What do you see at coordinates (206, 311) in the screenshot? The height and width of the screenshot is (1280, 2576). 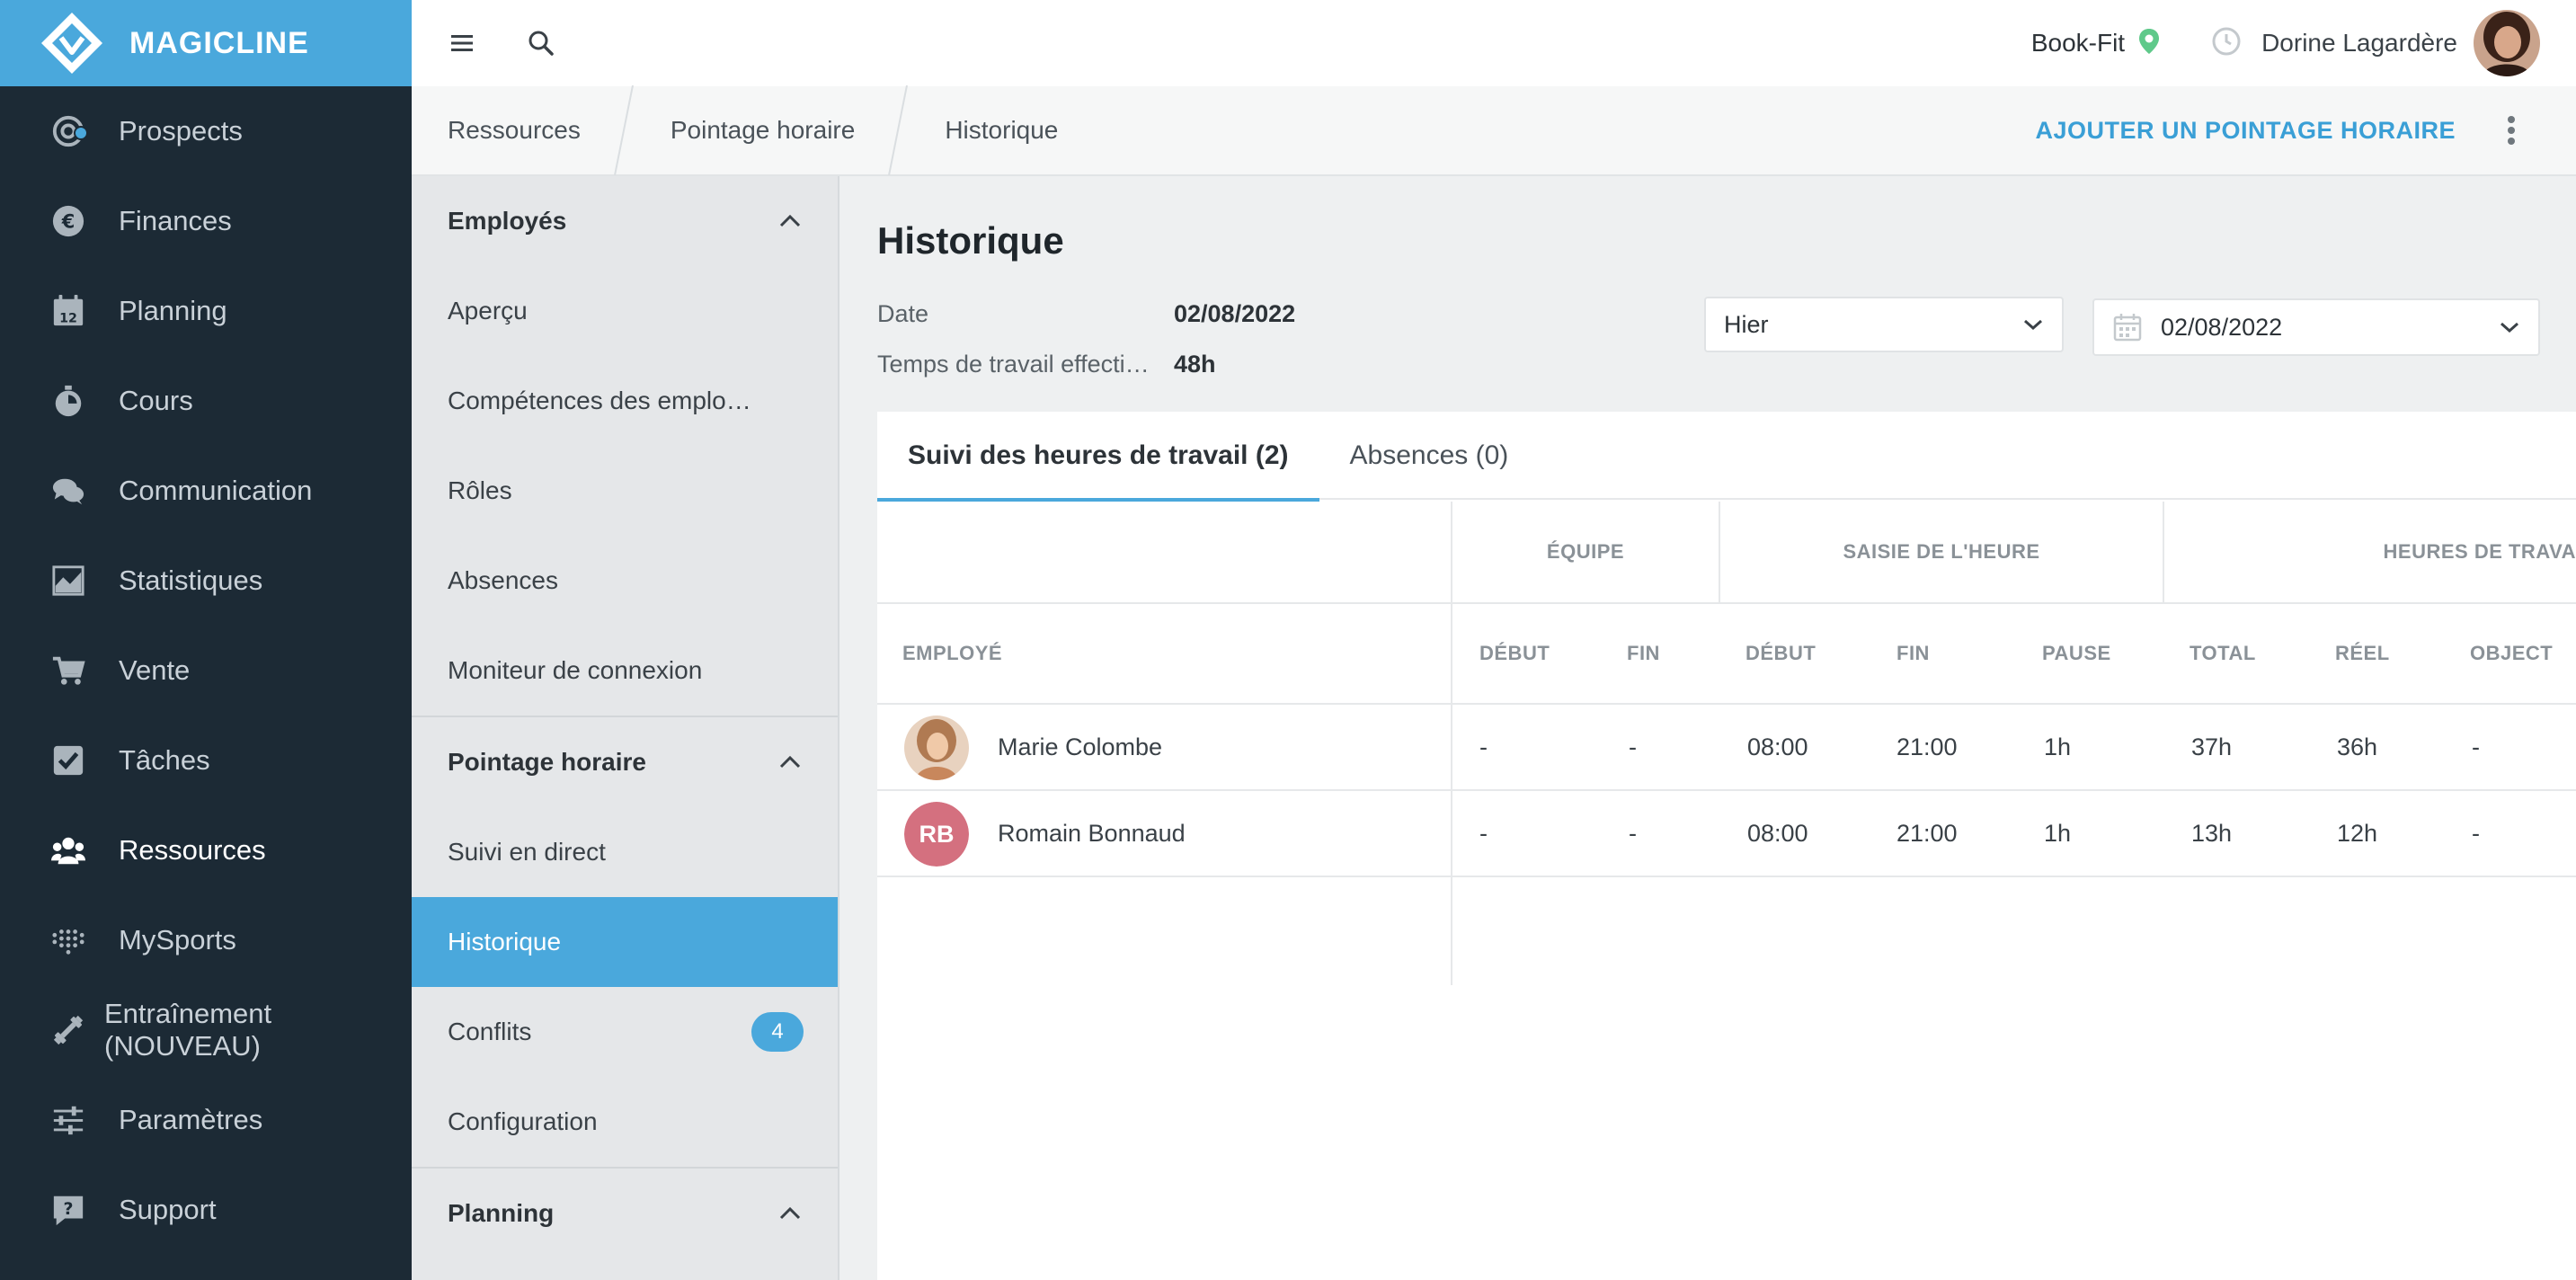 I see `sidebar-item-planning: 12 Planning` at bounding box center [206, 311].